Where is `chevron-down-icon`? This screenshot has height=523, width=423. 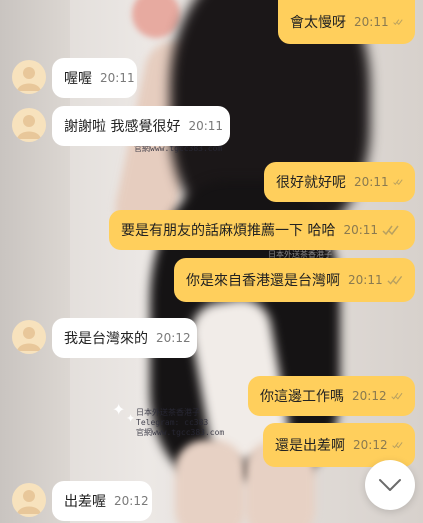 chevron-down-icon is located at coordinates (390, 485).